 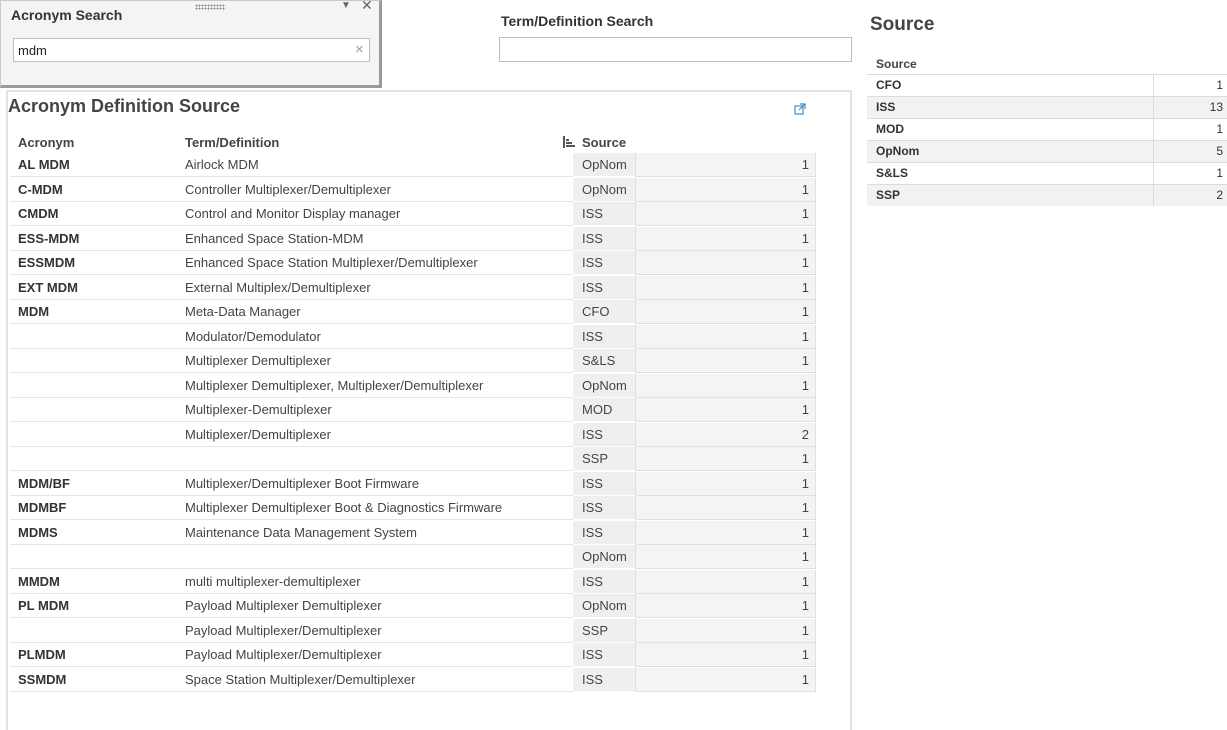 I want to click on source-row: CFO 1, so click(x=1047, y=85).